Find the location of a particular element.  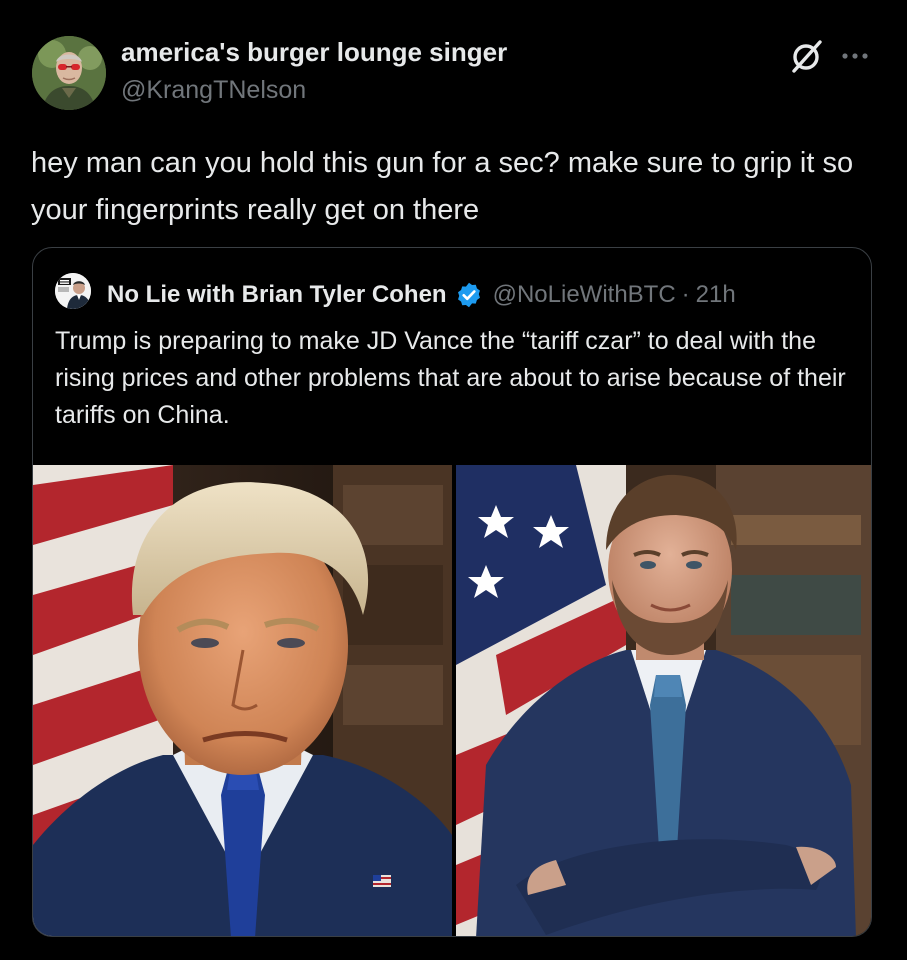

quoted-author-avatar is located at coordinates (73, 291).